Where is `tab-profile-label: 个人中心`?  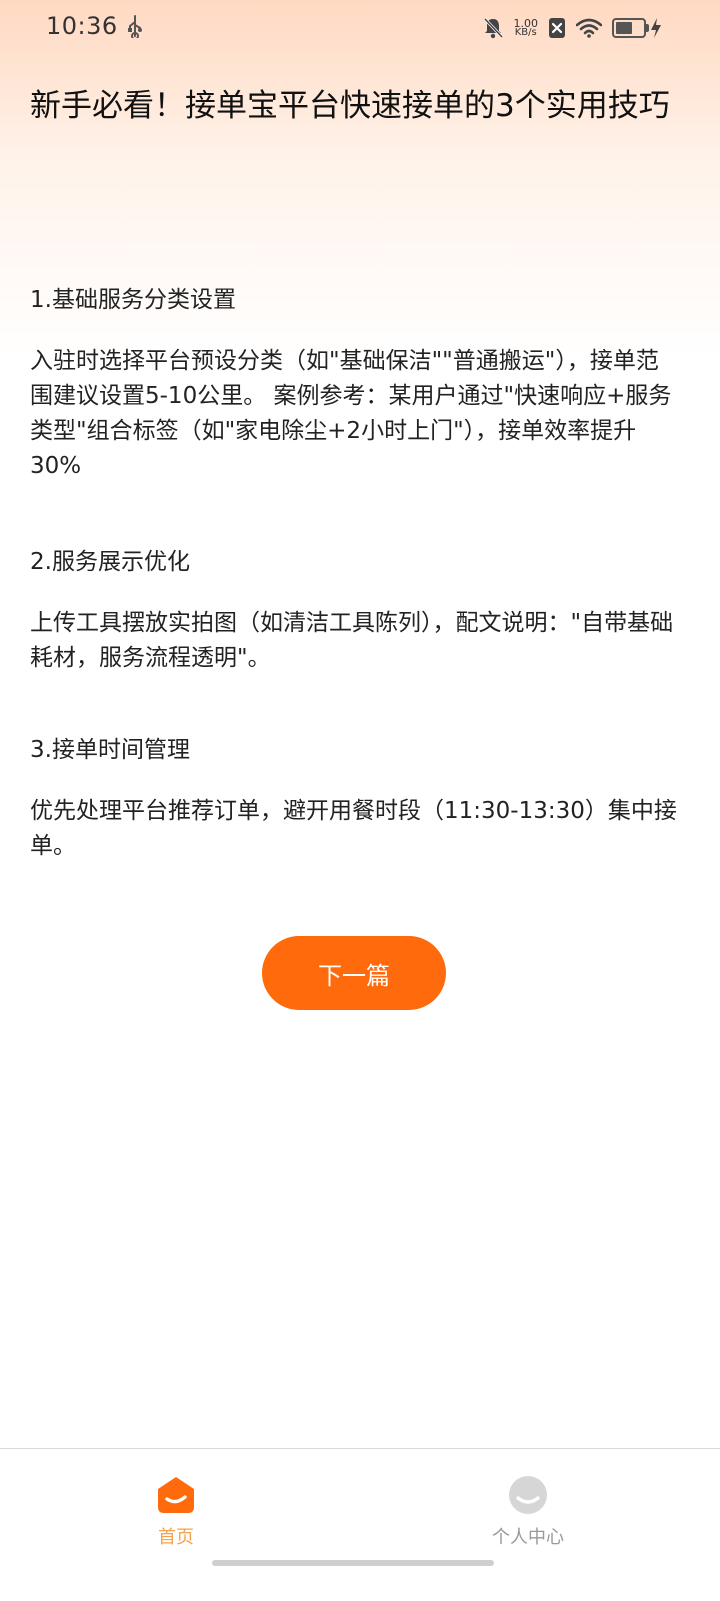
tab-profile-label: 个人中心 is located at coordinates (528, 1537).